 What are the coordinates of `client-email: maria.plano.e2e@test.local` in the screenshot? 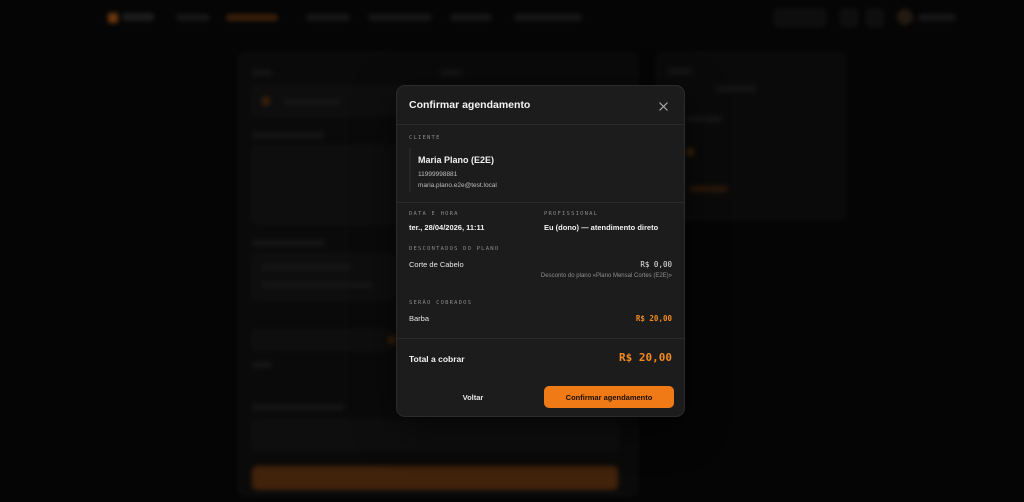 It's located at (457, 185).